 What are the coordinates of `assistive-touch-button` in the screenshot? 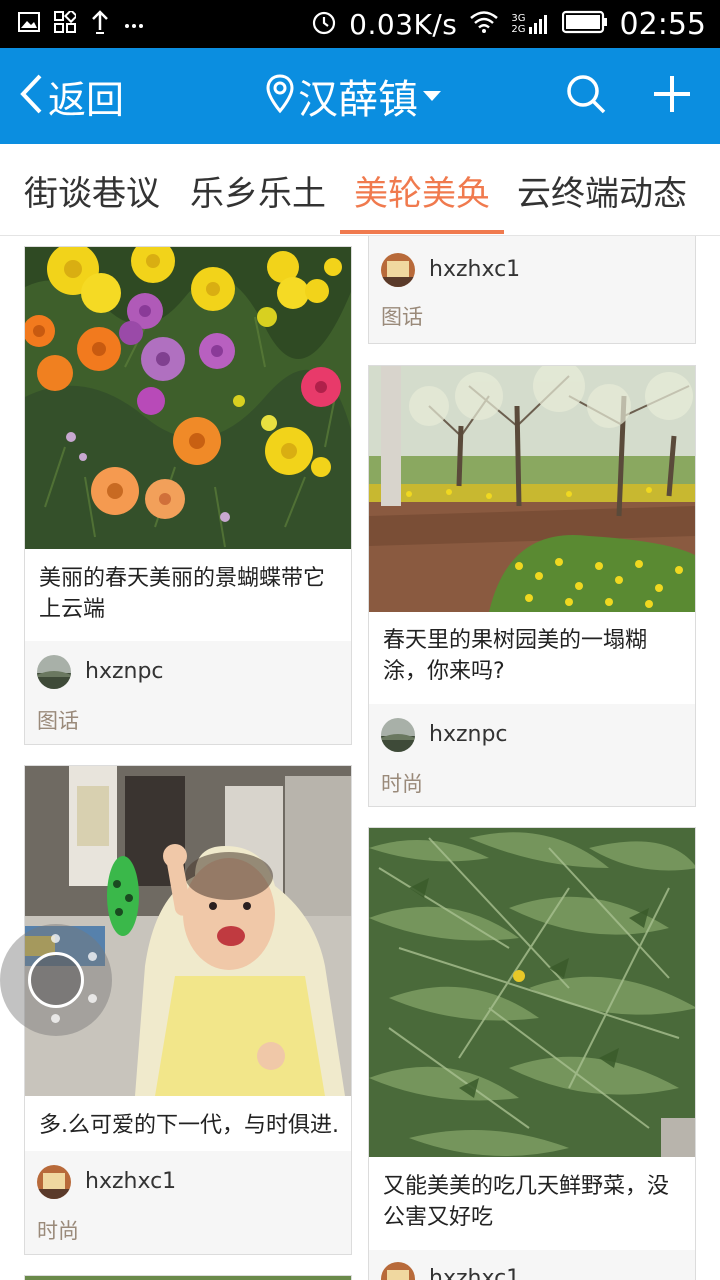 It's located at (56, 980).